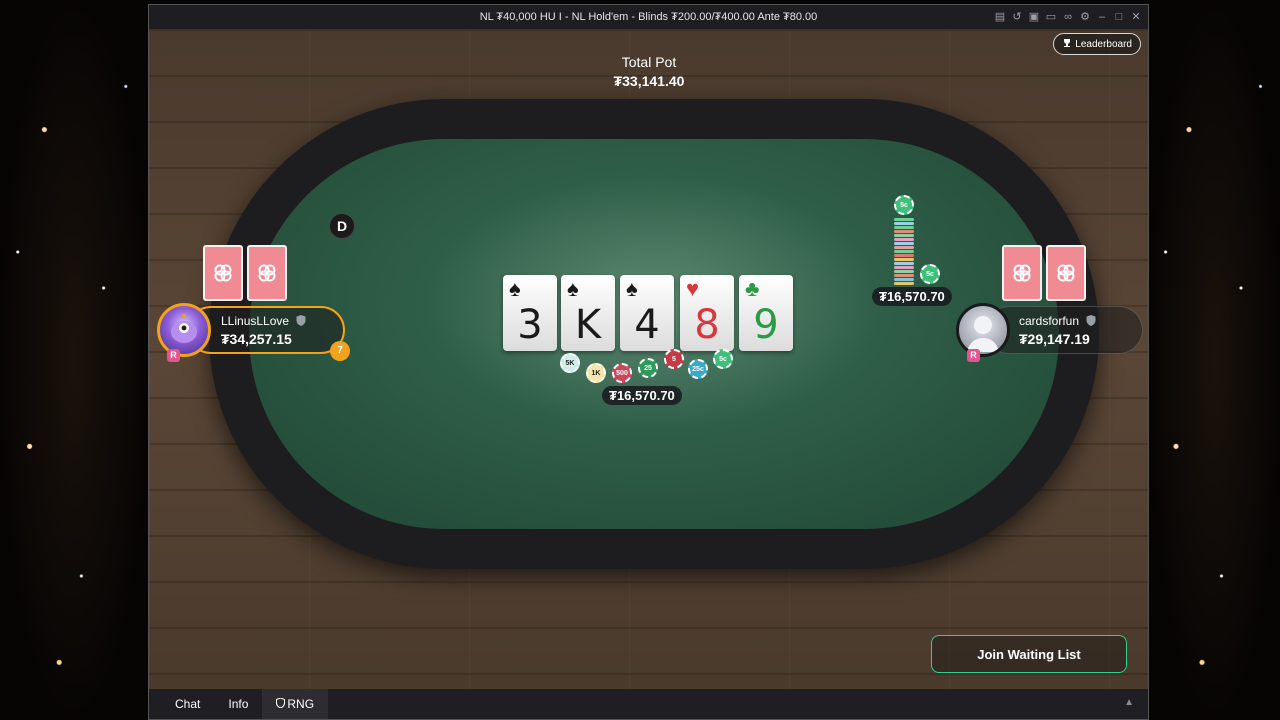 Image resolution: width=1280 pixels, height=720 pixels. I want to click on chip-5: 5, so click(674, 359).